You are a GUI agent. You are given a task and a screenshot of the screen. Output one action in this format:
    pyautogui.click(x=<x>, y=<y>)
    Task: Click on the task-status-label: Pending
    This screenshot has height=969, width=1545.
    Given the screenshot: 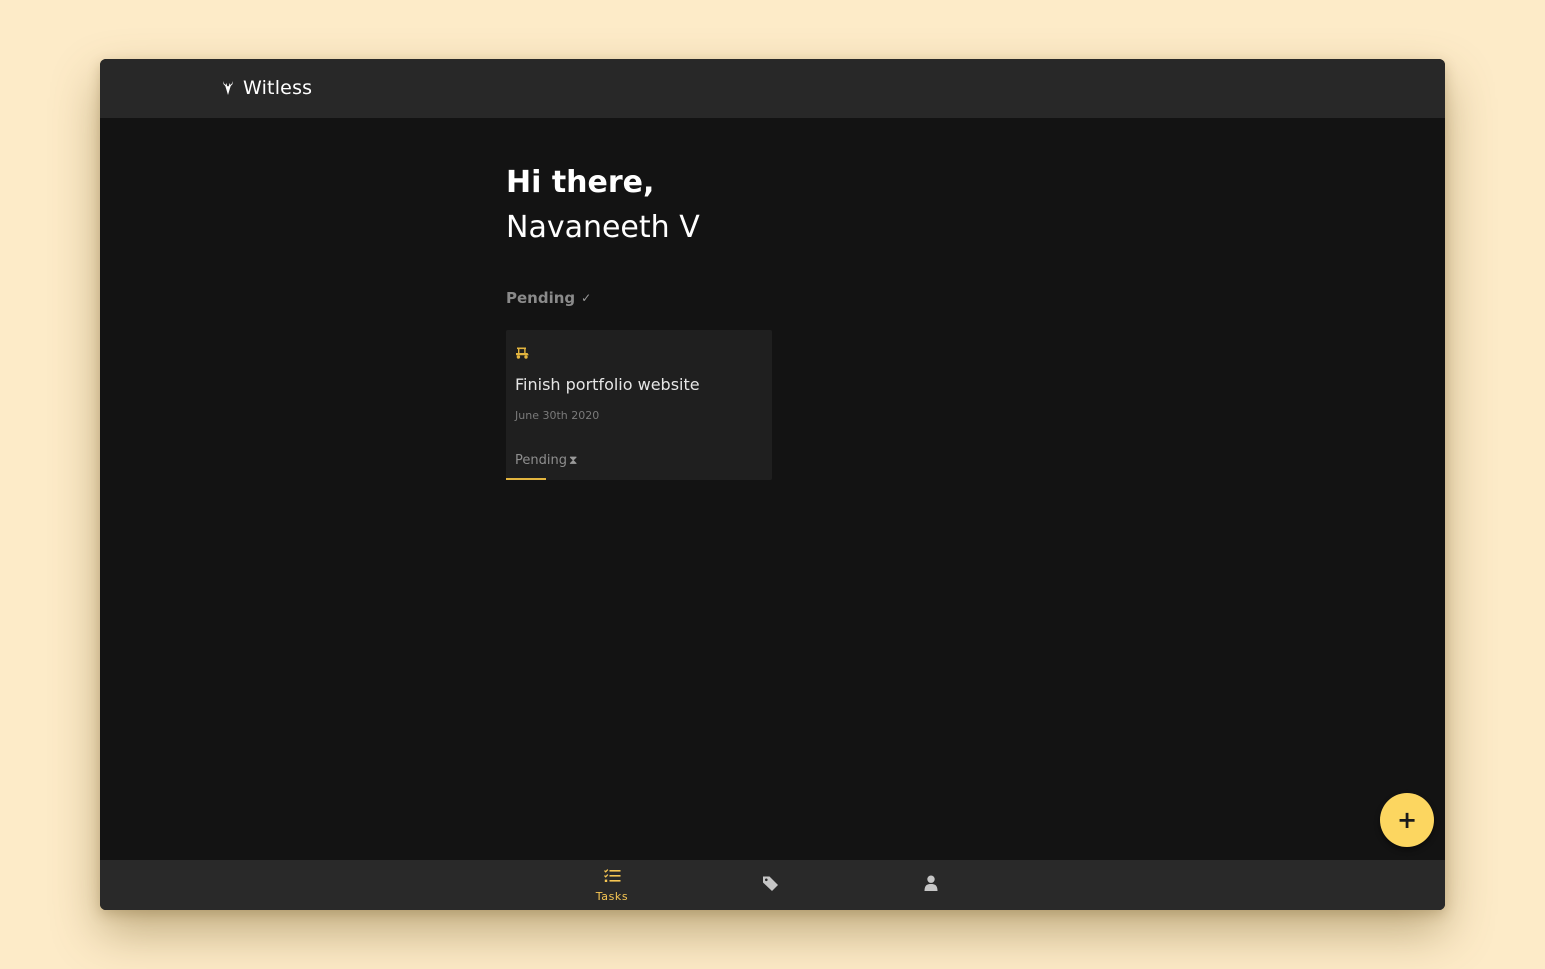 What is the action you would take?
    pyautogui.click(x=541, y=460)
    